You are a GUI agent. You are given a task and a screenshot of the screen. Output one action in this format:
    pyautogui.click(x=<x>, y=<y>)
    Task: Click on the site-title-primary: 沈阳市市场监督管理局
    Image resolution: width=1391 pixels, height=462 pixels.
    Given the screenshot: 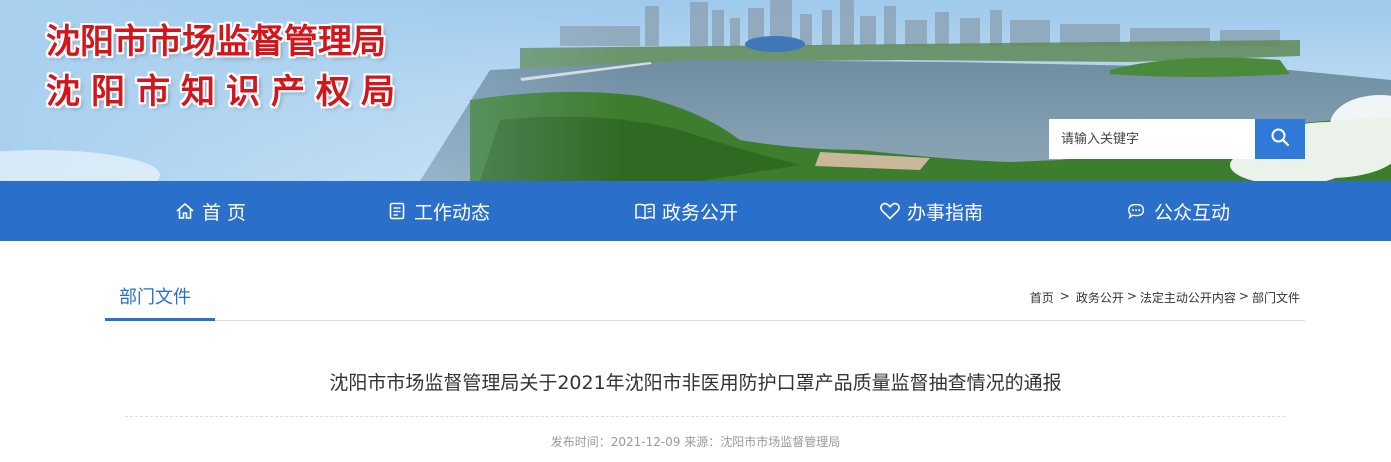 What is the action you would take?
    pyautogui.click(x=216, y=42)
    